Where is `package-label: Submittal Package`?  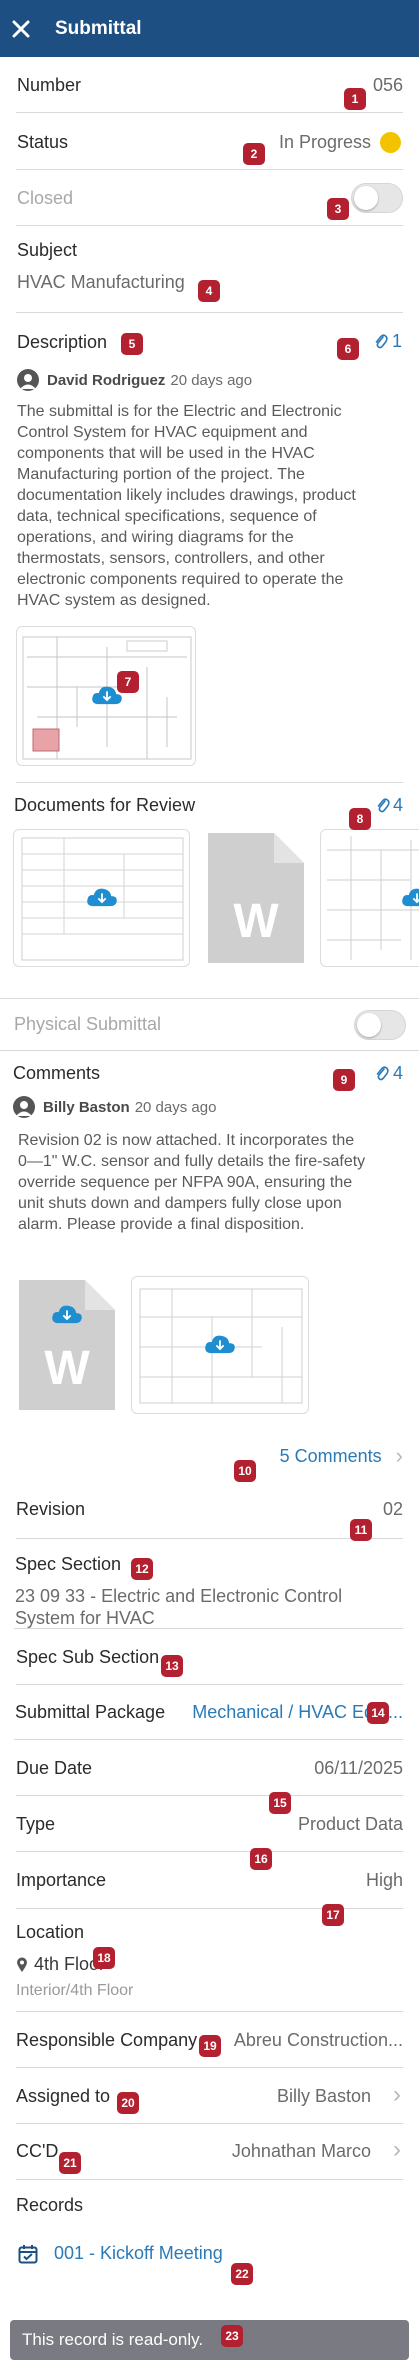 package-label: Submittal Package is located at coordinates (90, 1712).